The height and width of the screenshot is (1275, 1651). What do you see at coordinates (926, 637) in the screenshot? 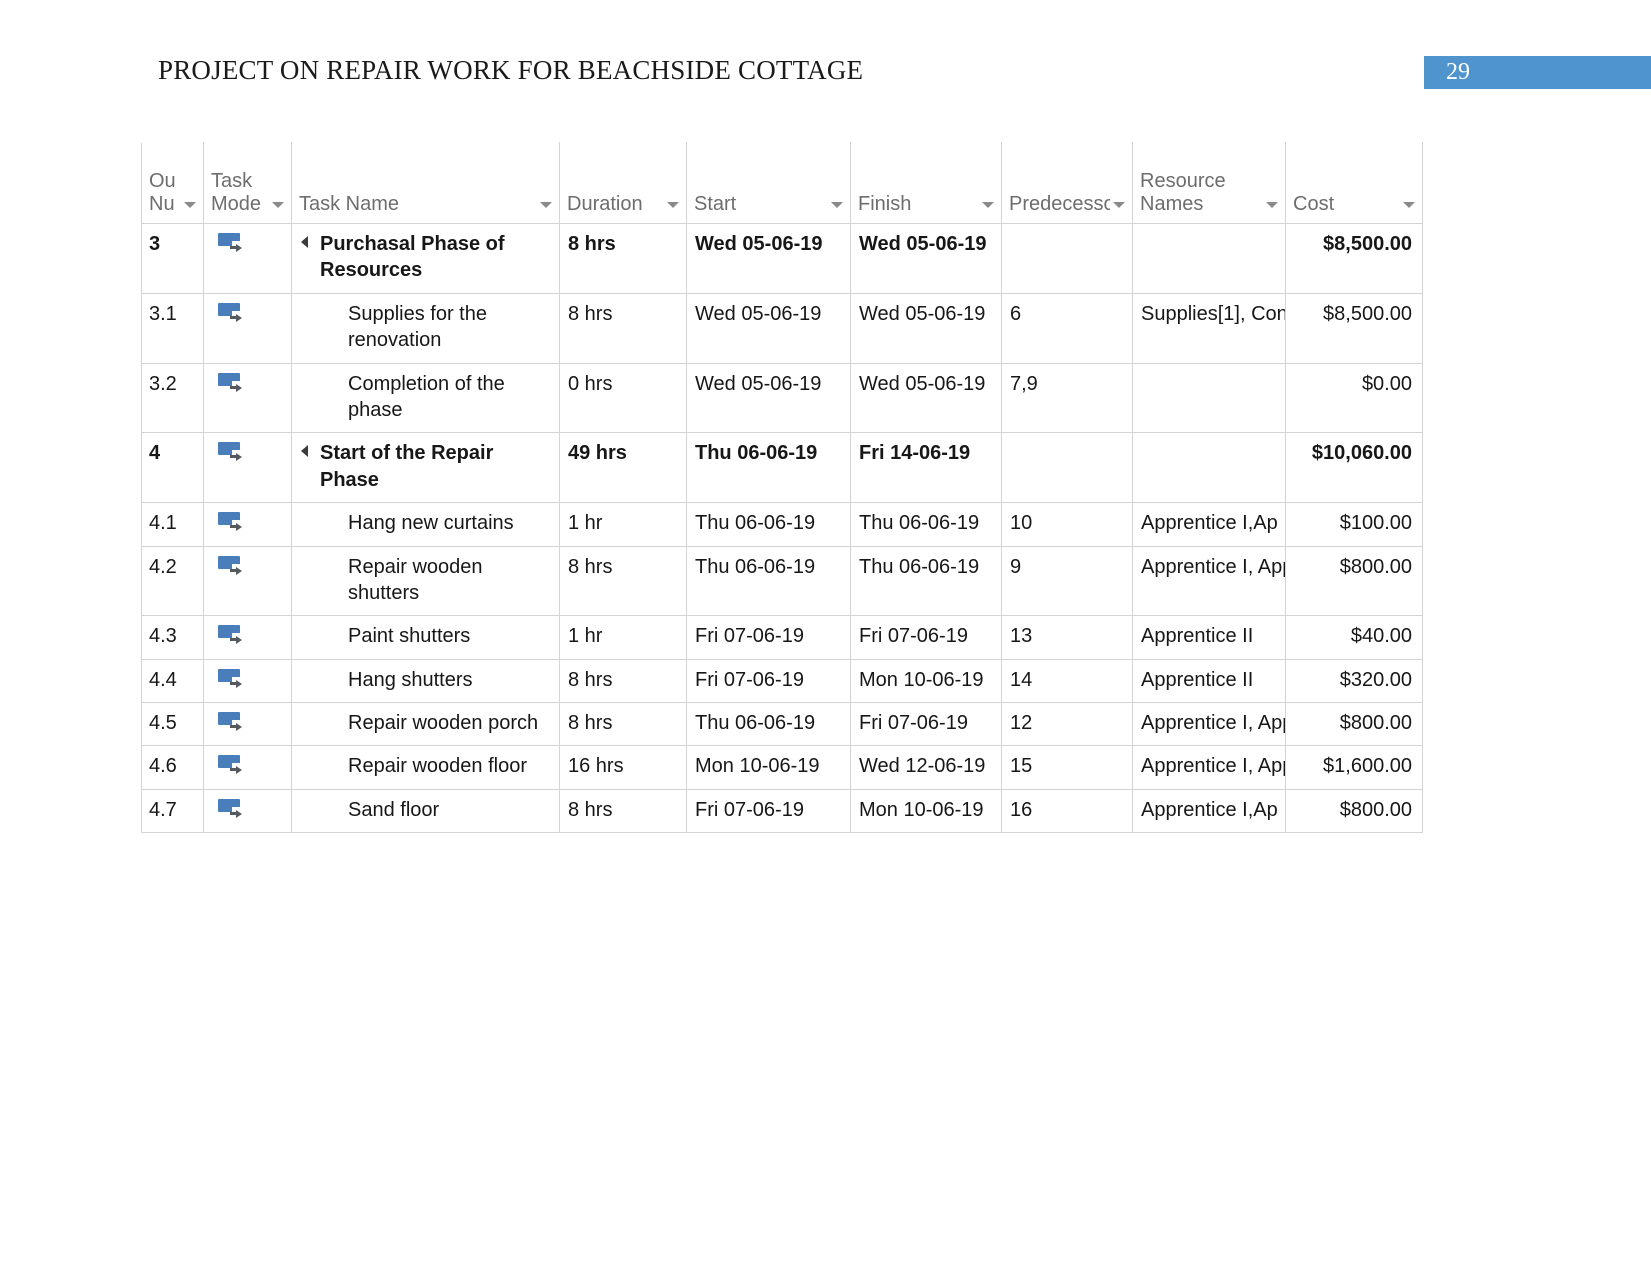
I see `cell-finish: Fri 07-06-19` at bounding box center [926, 637].